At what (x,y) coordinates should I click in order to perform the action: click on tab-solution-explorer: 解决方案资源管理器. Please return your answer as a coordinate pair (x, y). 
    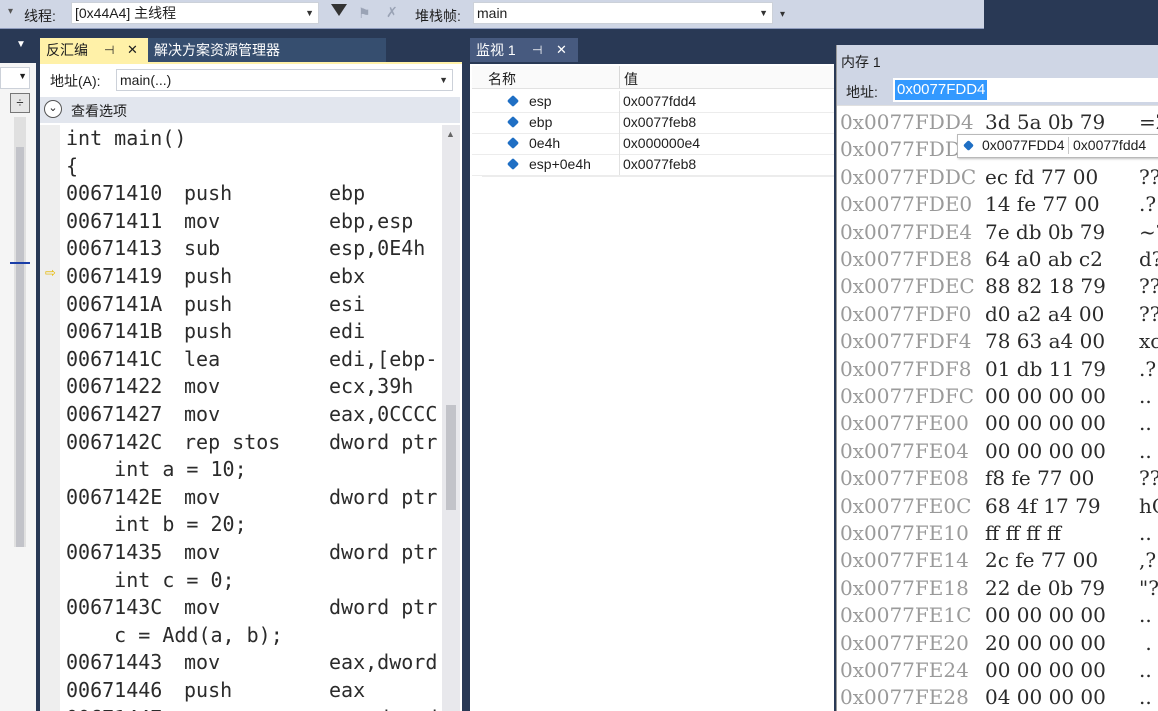
    Looking at the image, I should click on (267, 50).